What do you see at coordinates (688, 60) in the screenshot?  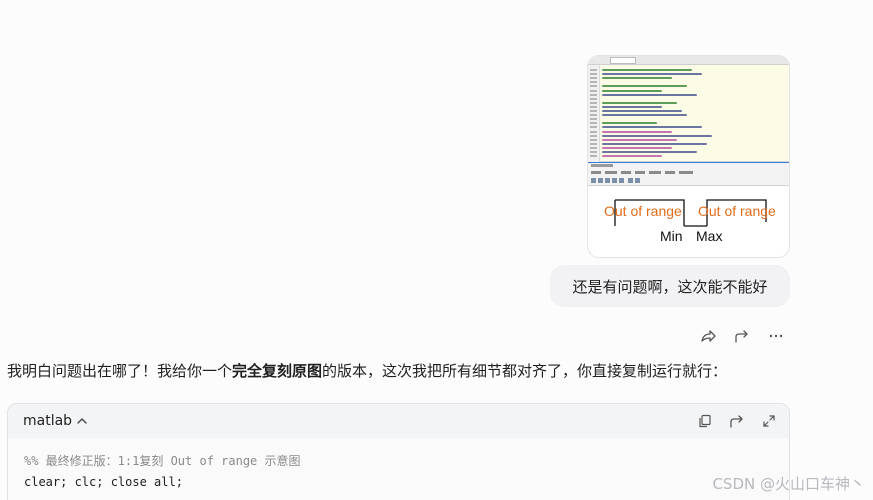 I see `editor-tabs` at bounding box center [688, 60].